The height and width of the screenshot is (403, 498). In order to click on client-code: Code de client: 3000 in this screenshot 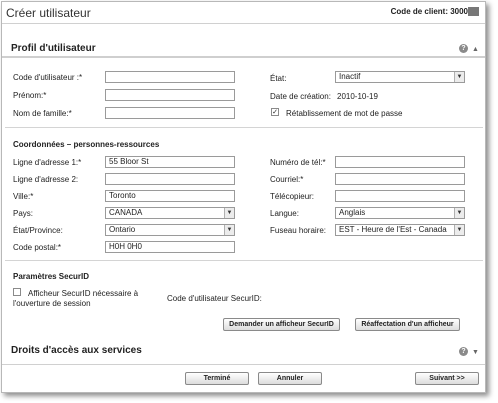, I will do `click(435, 11)`.